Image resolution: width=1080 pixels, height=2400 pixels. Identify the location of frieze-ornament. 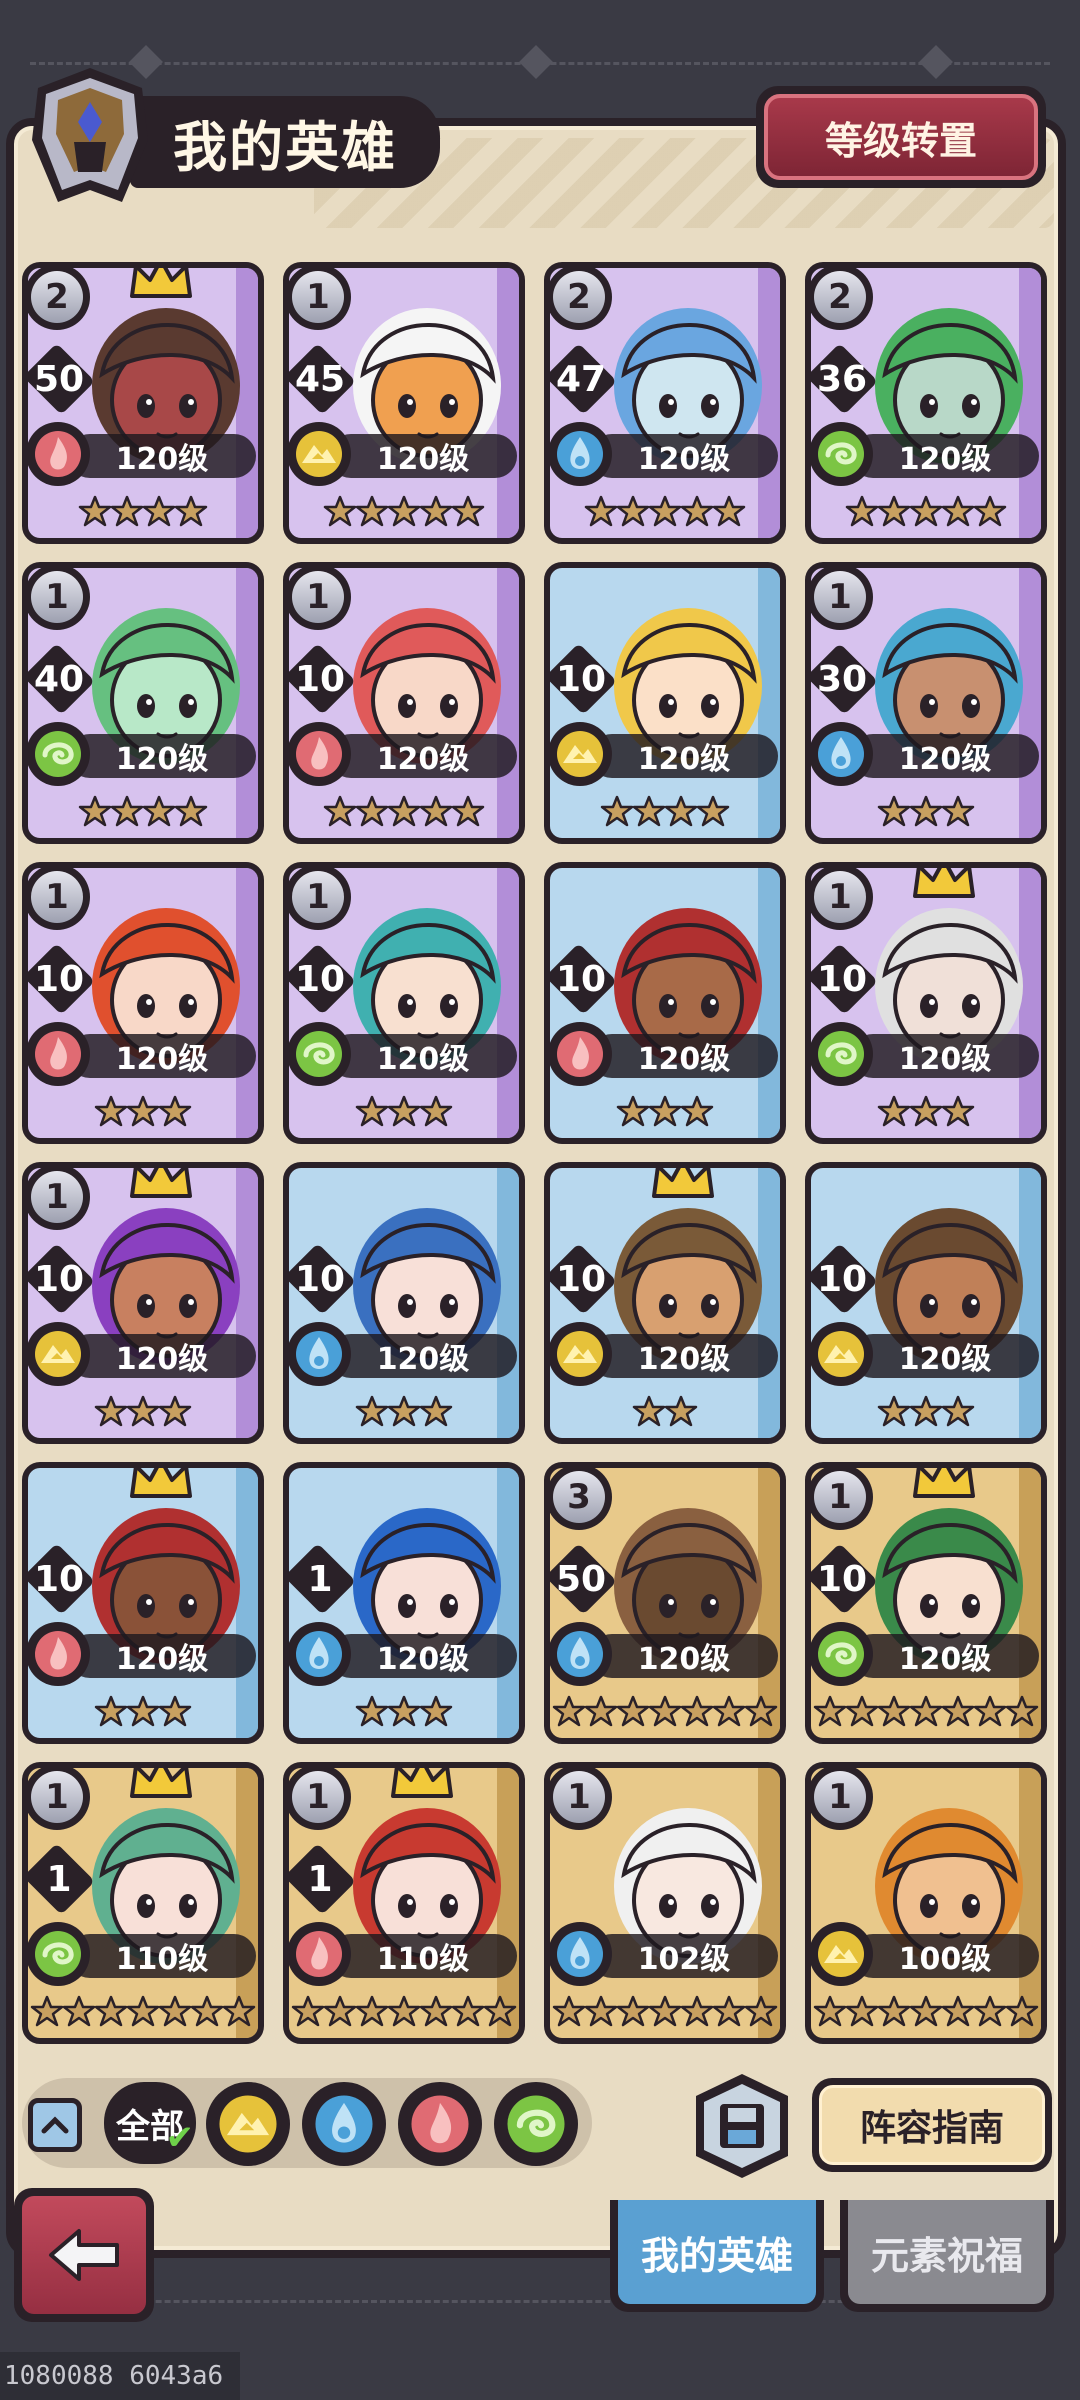
(936, 62).